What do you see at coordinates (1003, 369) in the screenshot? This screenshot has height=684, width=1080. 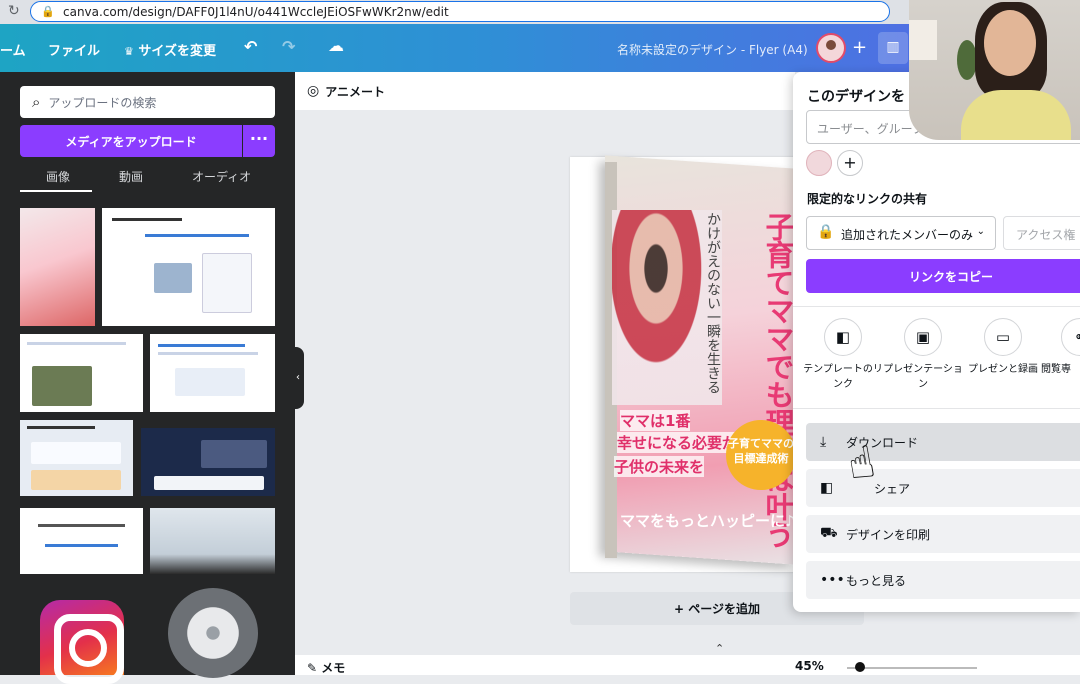 I see `option-label: プレゼンと録画` at bounding box center [1003, 369].